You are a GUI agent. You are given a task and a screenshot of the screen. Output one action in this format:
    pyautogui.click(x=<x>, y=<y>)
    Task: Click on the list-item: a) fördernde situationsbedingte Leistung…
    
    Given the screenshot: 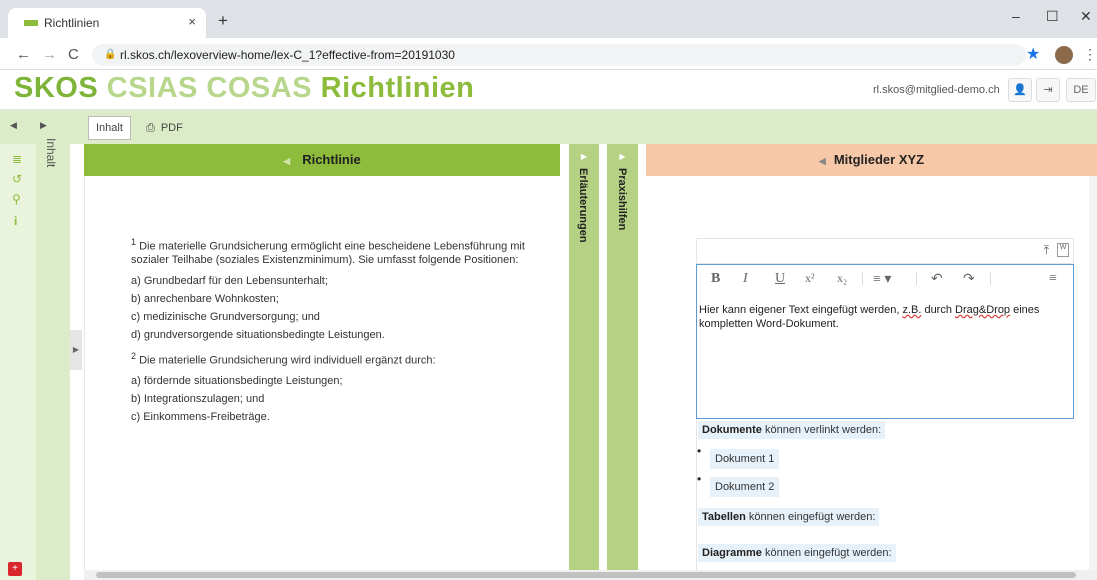 What is the action you would take?
    pyautogui.click(x=237, y=381)
    